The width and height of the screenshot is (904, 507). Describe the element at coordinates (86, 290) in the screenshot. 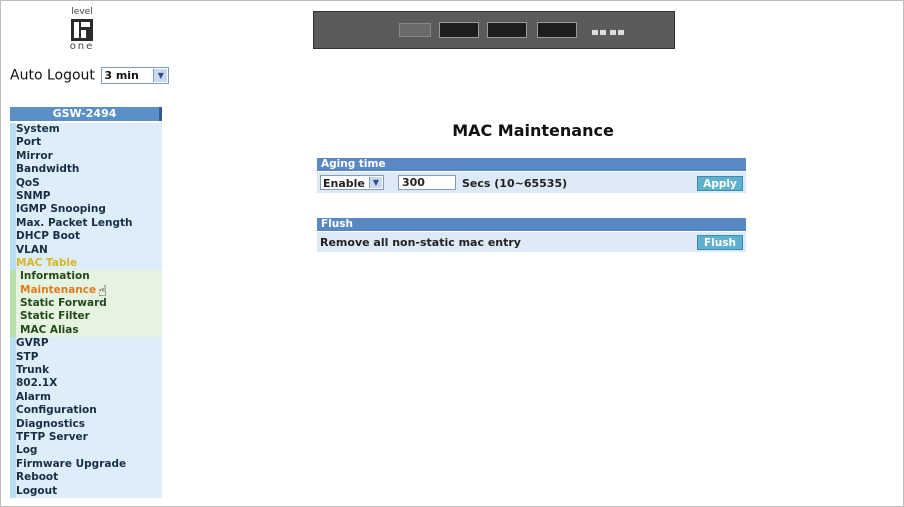

I see `sidebar-item-maintenance: Maintenance` at that location.